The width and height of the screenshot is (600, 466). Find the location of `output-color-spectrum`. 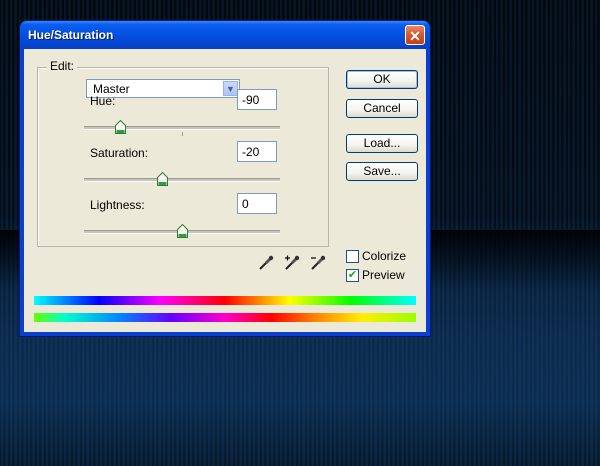

output-color-spectrum is located at coordinates (225, 317).